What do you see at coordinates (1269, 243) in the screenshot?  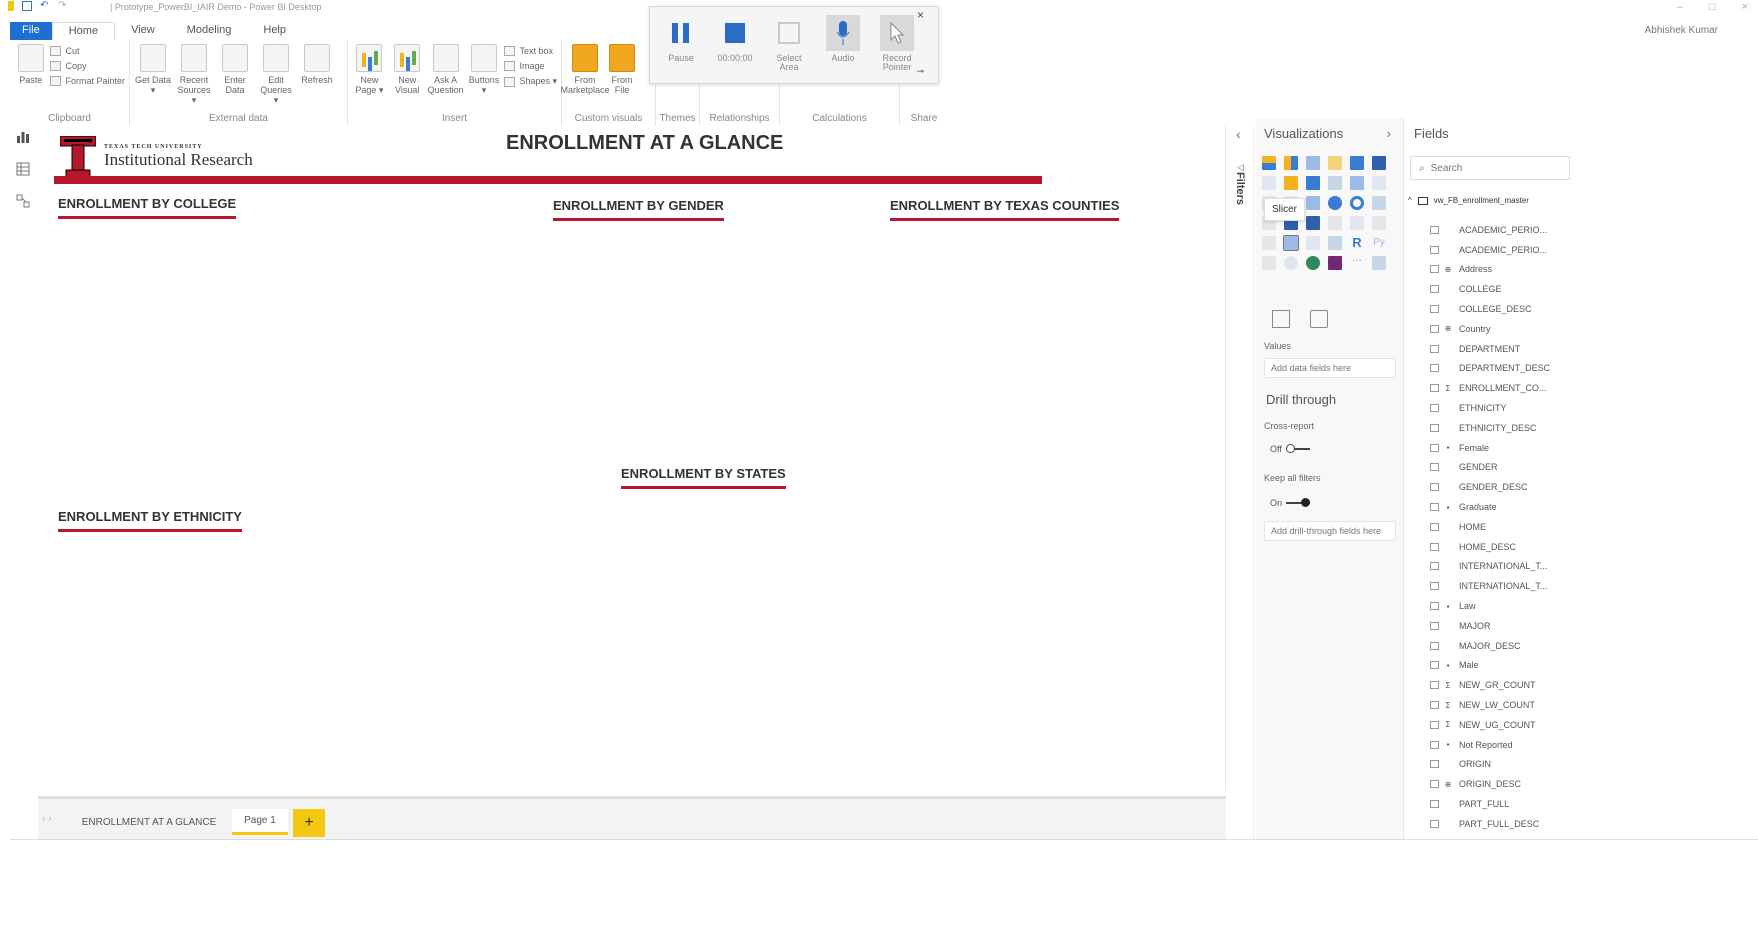 I see `card-icon` at bounding box center [1269, 243].